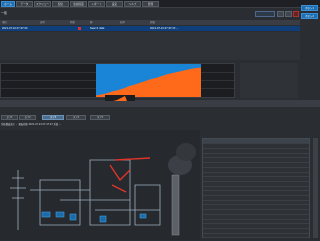 The height and width of the screenshot is (241, 320). Describe the element at coordinates (269, 80) in the screenshot. I see `chart-legend-area` at that location.